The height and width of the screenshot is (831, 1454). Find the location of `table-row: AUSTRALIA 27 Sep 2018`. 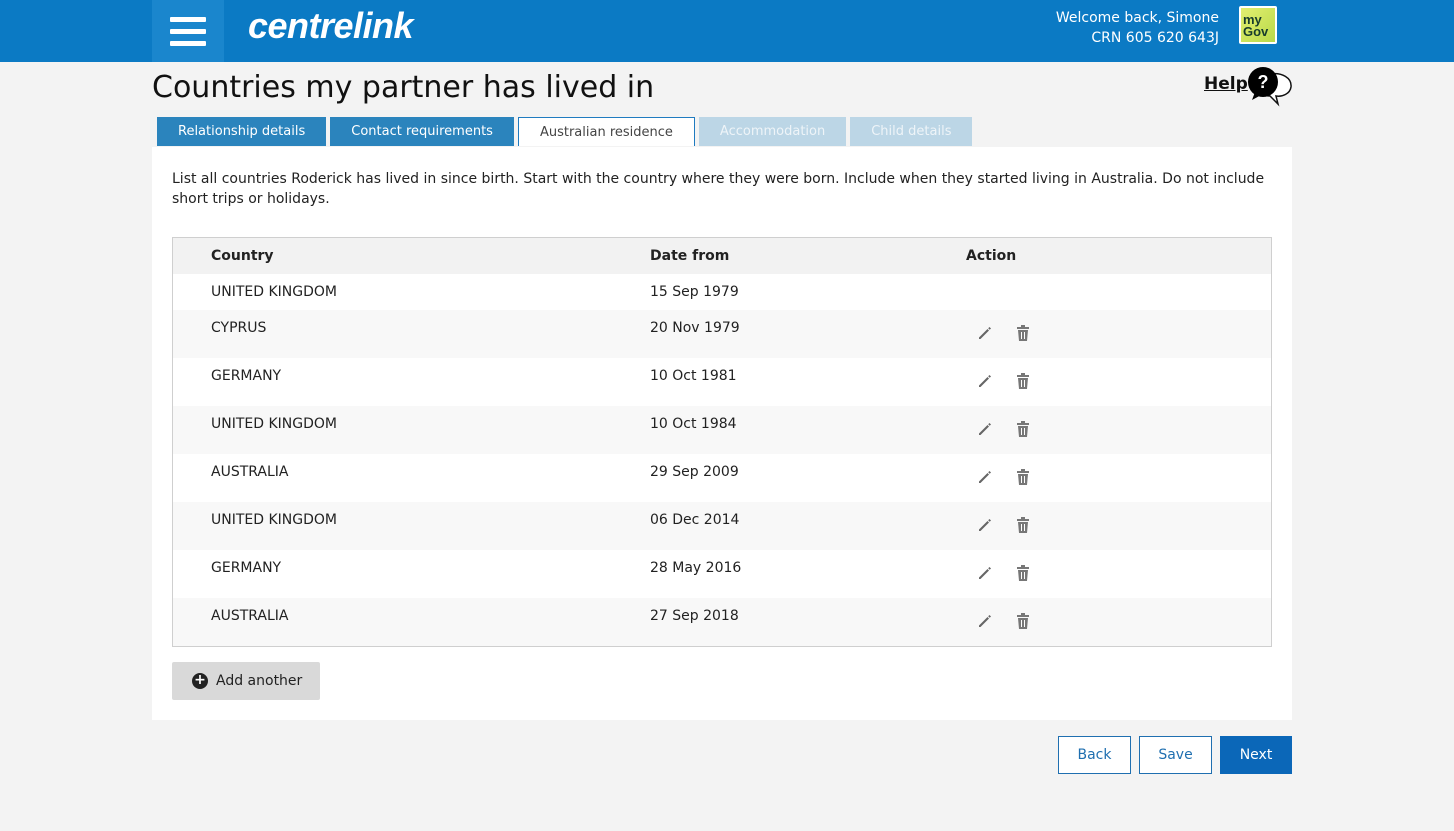

table-row: AUSTRALIA 27 Sep 2018 is located at coordinates (722, 622).